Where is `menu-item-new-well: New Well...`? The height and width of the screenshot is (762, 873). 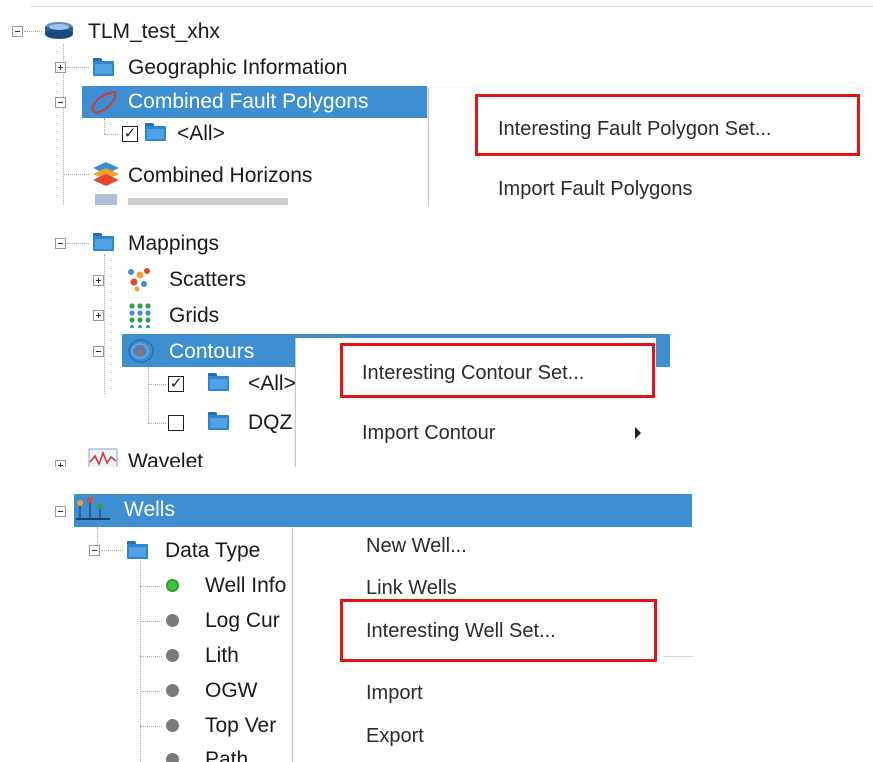
menu-item-new-well: New Well... is located at coordinates (416, 546).